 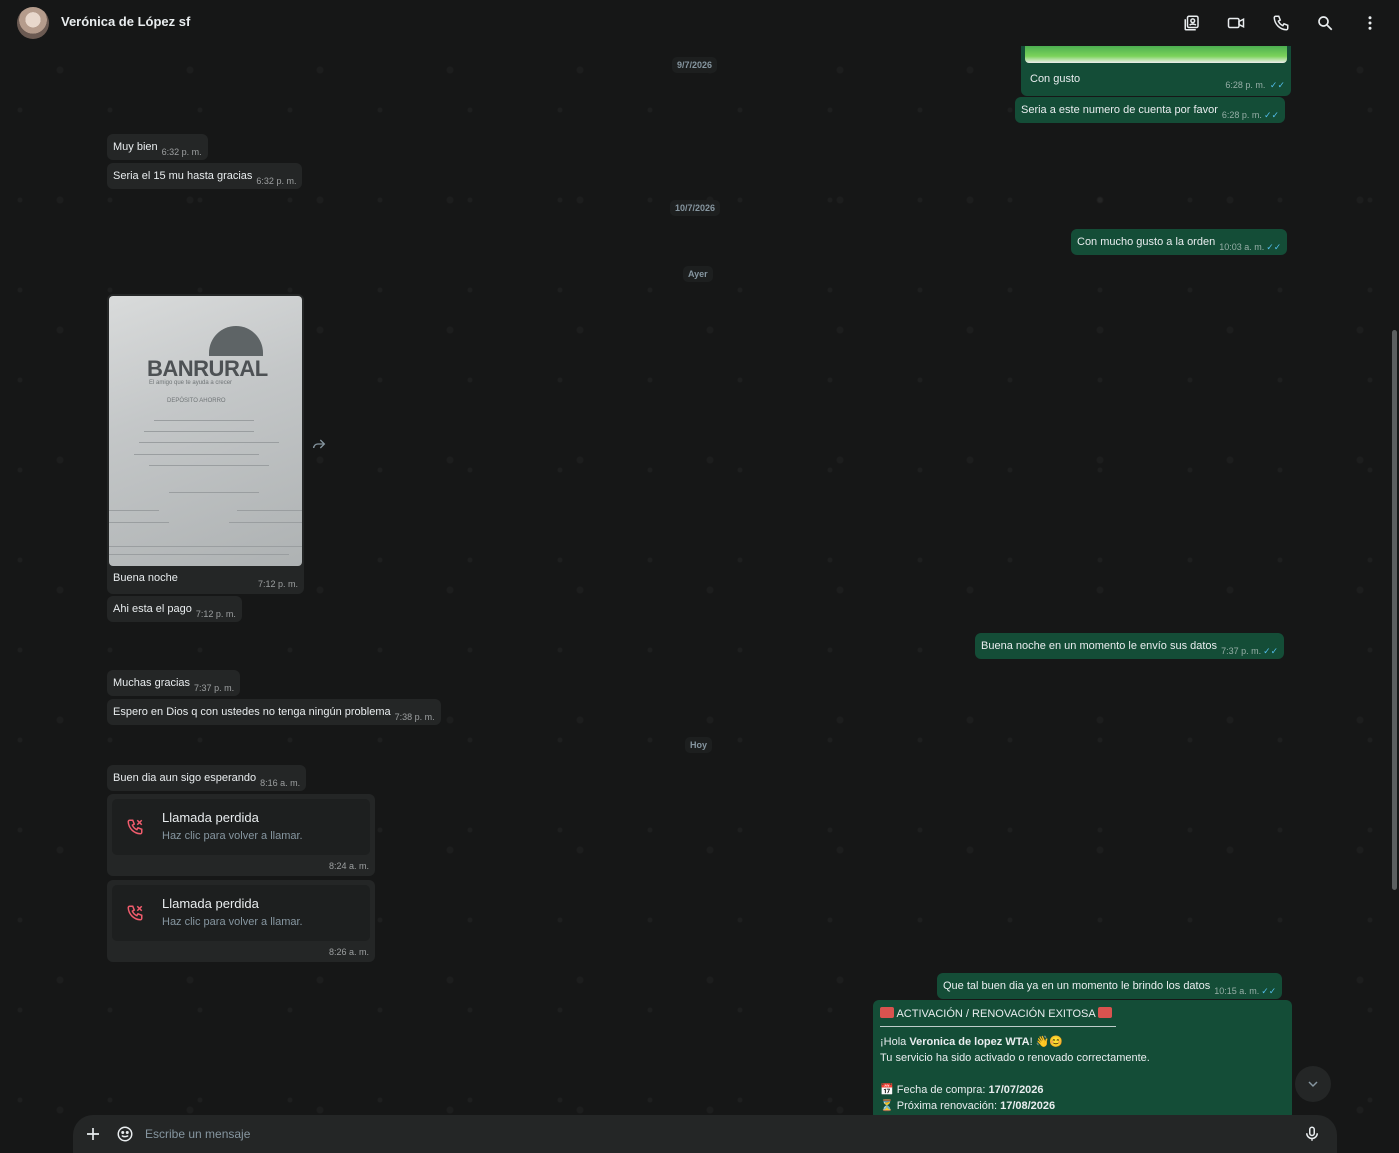 What do you see at coordinates (1082, 1042) in the screenshot?
I see `greeting-row: ¡Hola Veronica de lopez WTA! 👋😊` at bounding box center [1082, 1042].